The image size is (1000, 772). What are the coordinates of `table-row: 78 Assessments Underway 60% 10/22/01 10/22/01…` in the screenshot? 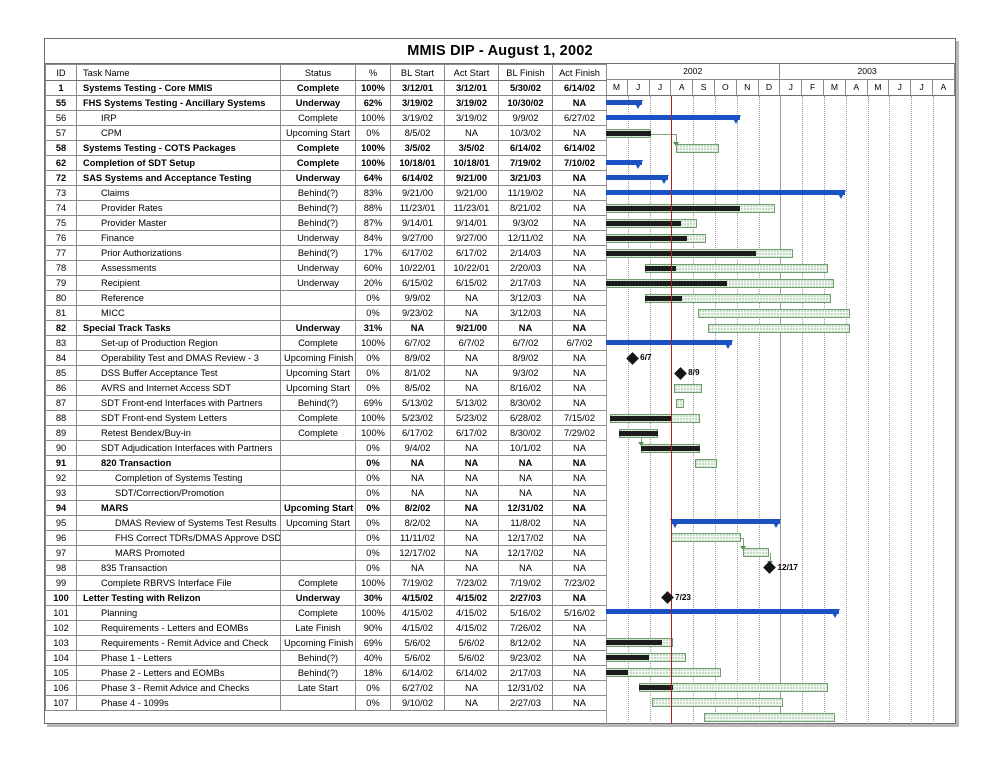 It's located at (326, 268).